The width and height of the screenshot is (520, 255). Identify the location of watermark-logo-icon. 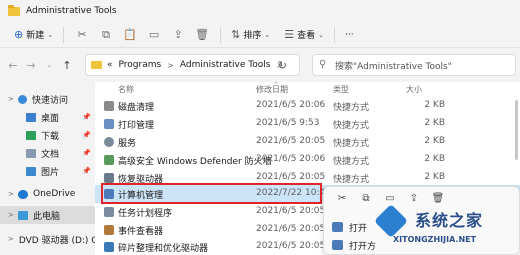
(391, 221).